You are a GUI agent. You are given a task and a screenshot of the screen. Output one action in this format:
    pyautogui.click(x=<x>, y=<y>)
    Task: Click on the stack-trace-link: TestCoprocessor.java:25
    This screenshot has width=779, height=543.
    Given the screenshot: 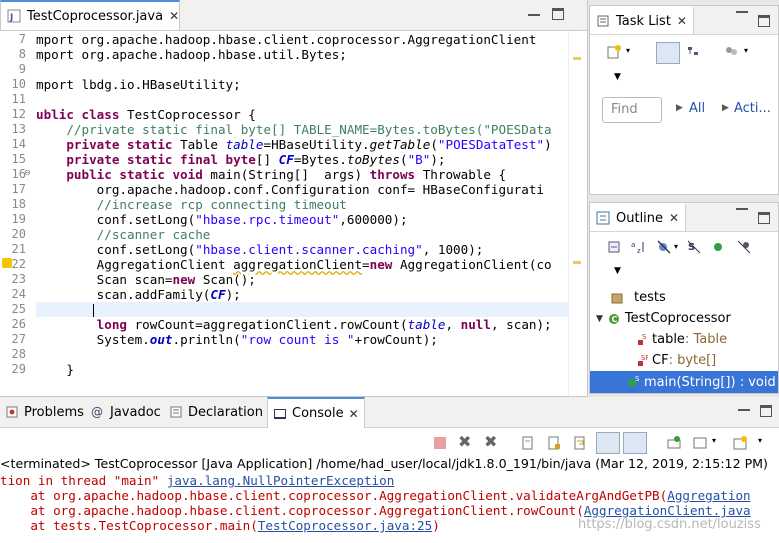 What is the action you would take?
    pyautogui.click(x=345, y=525)
    